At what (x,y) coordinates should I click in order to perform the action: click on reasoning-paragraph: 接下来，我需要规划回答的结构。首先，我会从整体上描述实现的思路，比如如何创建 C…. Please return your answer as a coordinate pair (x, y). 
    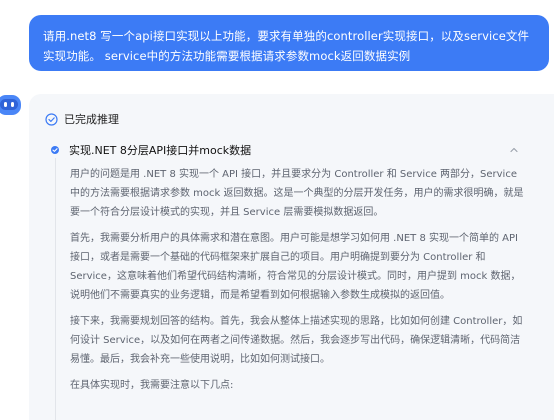
    Looking at the image, I should click on (296, 340).